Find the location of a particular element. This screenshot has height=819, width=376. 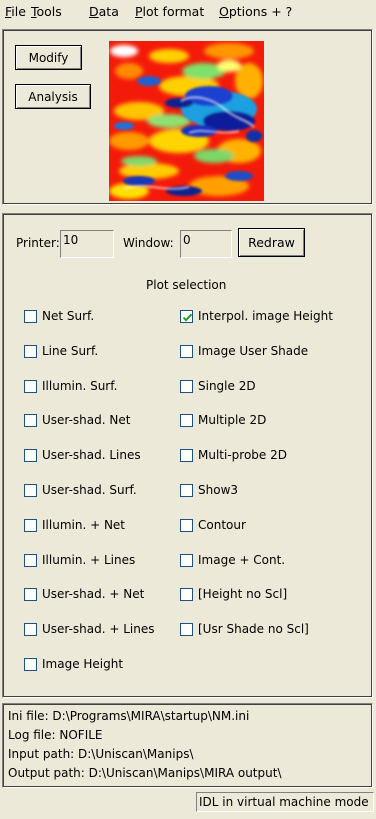

checkbox-label-right-0: Interpol. image Height is located at coordinates (265, 316).